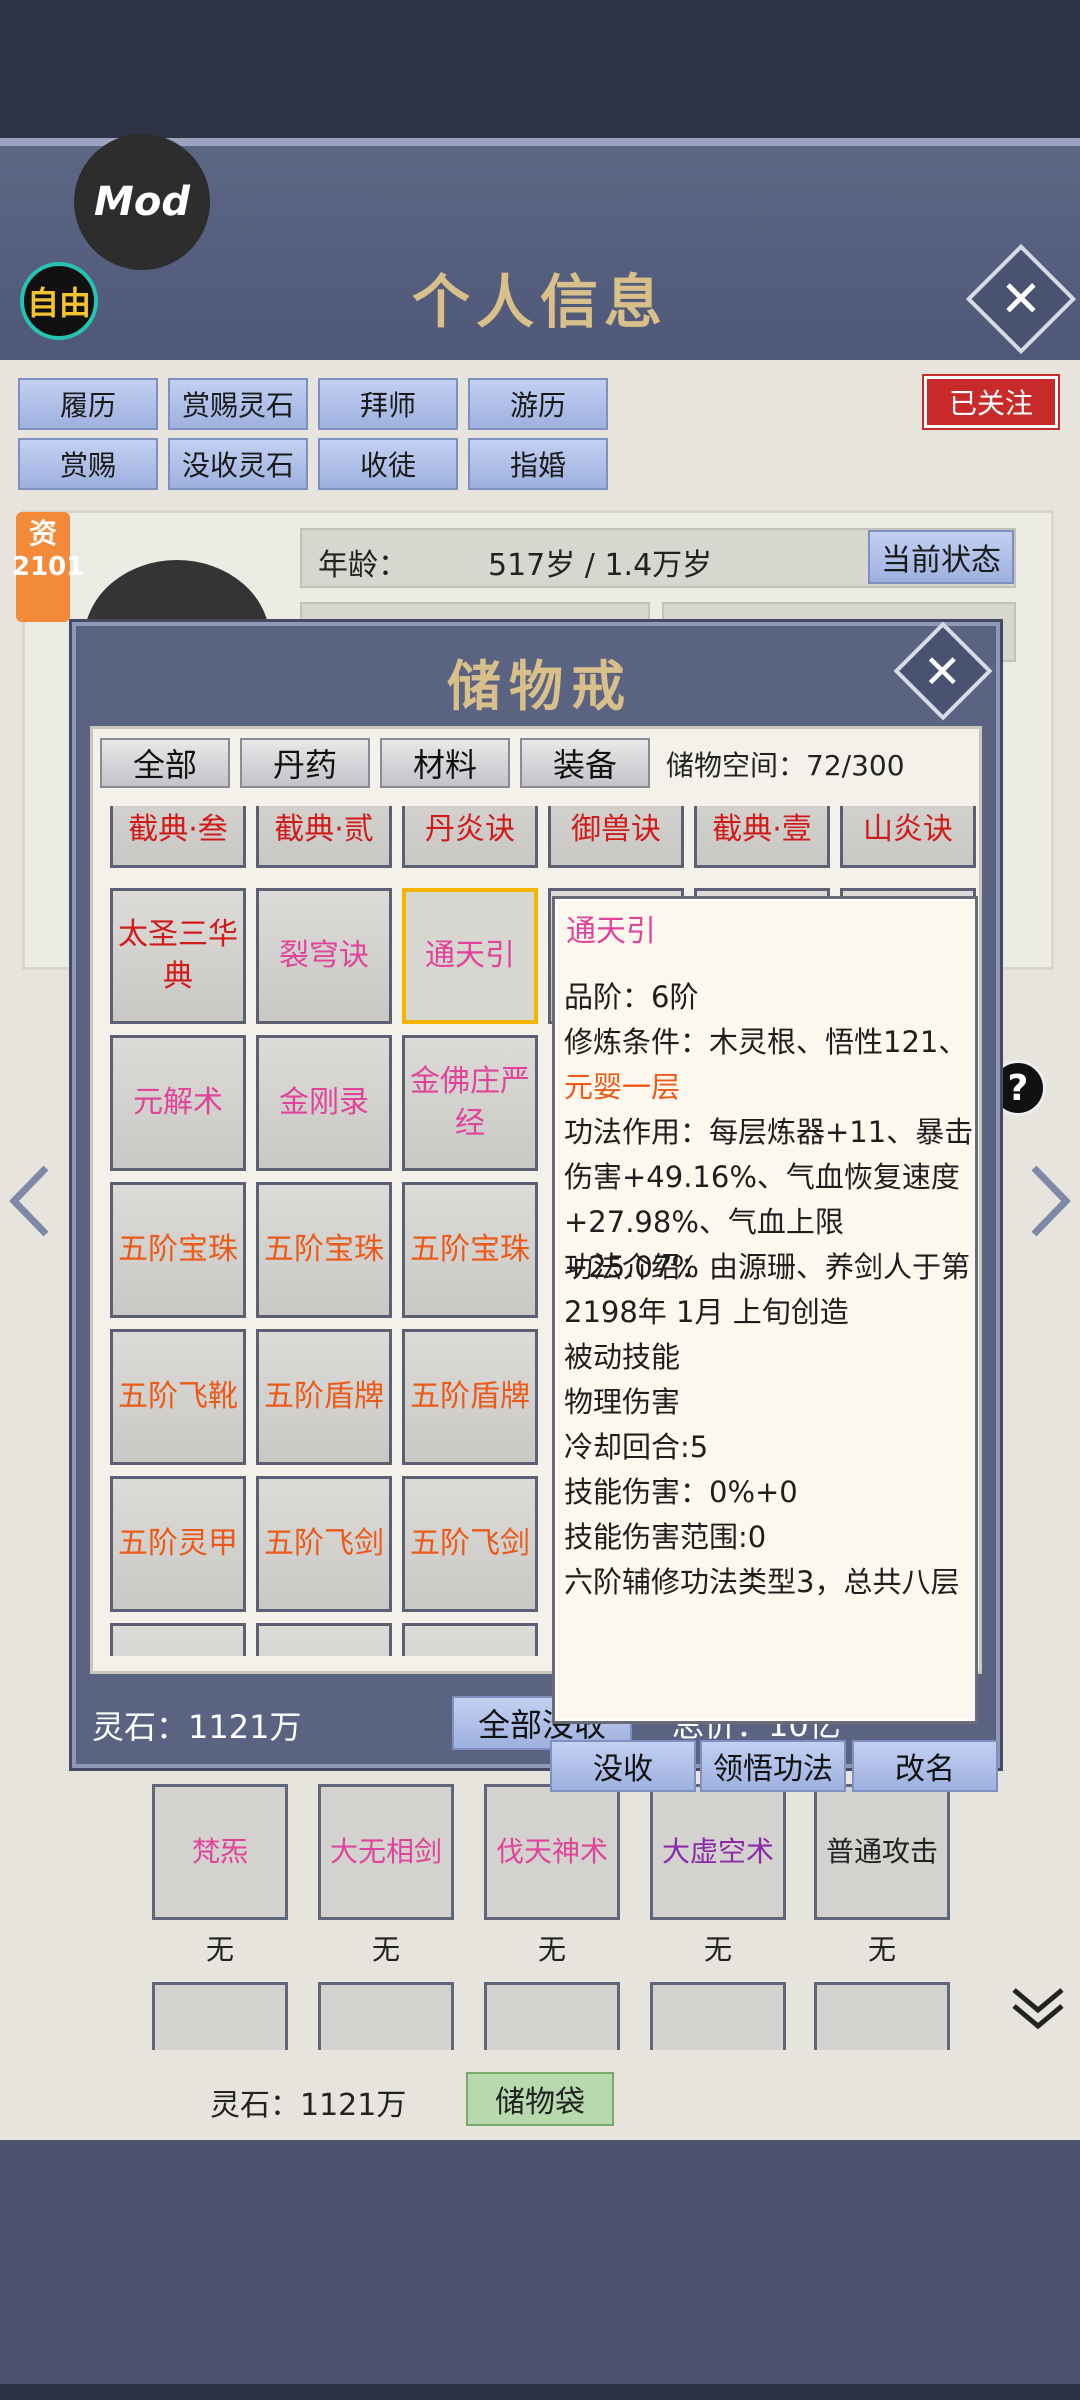  I want to click on item-cell: 丹炎诀, so click(470, 837).